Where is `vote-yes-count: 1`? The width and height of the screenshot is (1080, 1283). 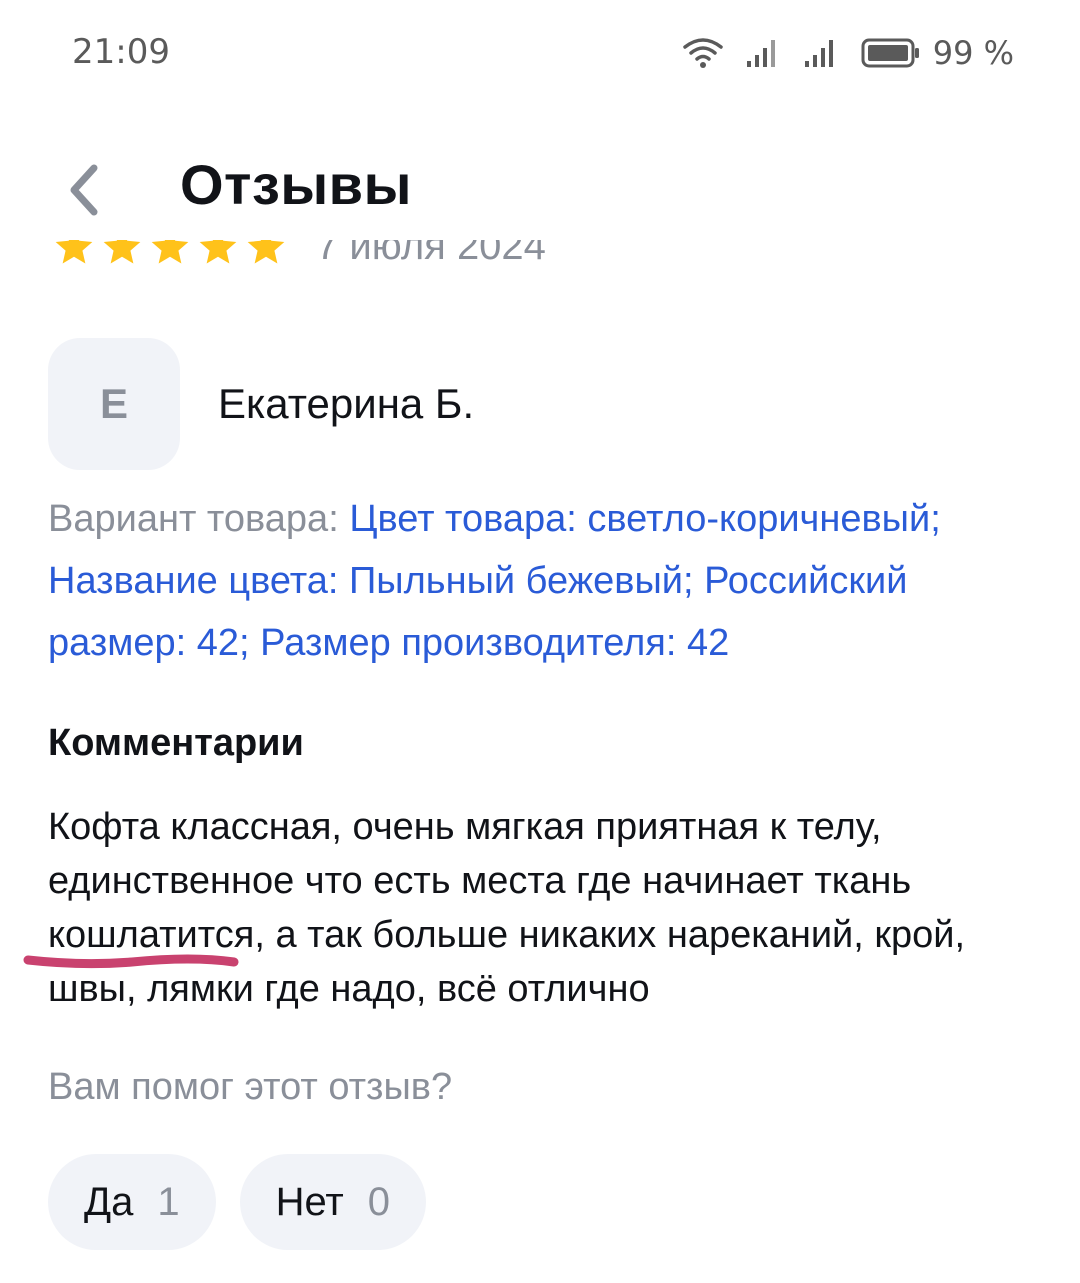
vote-yes-count: 1 is located at coordinates (168, 1201).